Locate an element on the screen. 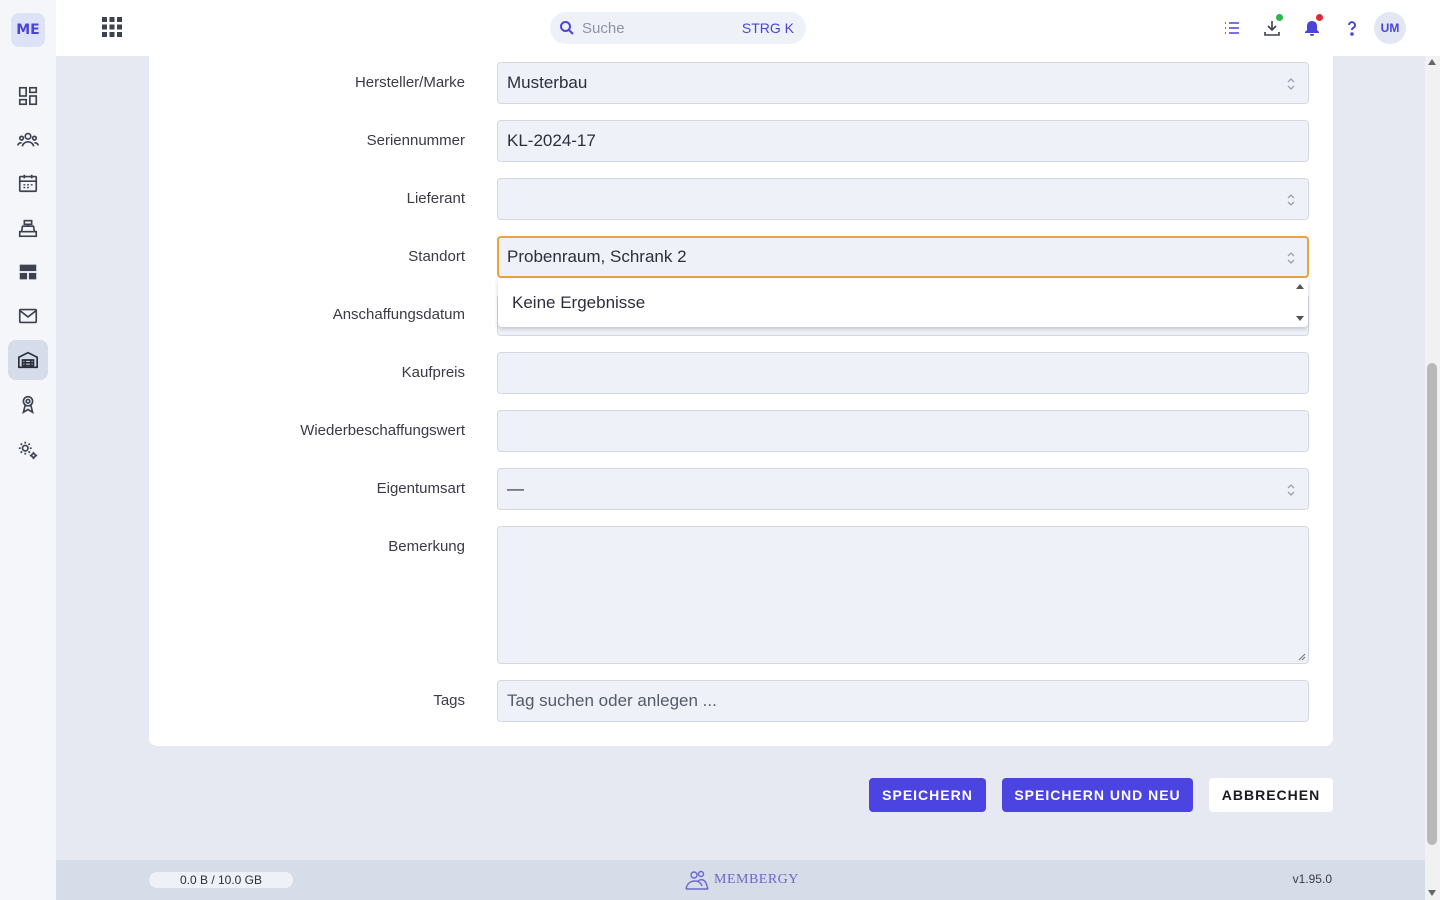 The height and width of the screenshot is (900, 1440). remark-label: Bemerkung is located at coordinates (426, 546).